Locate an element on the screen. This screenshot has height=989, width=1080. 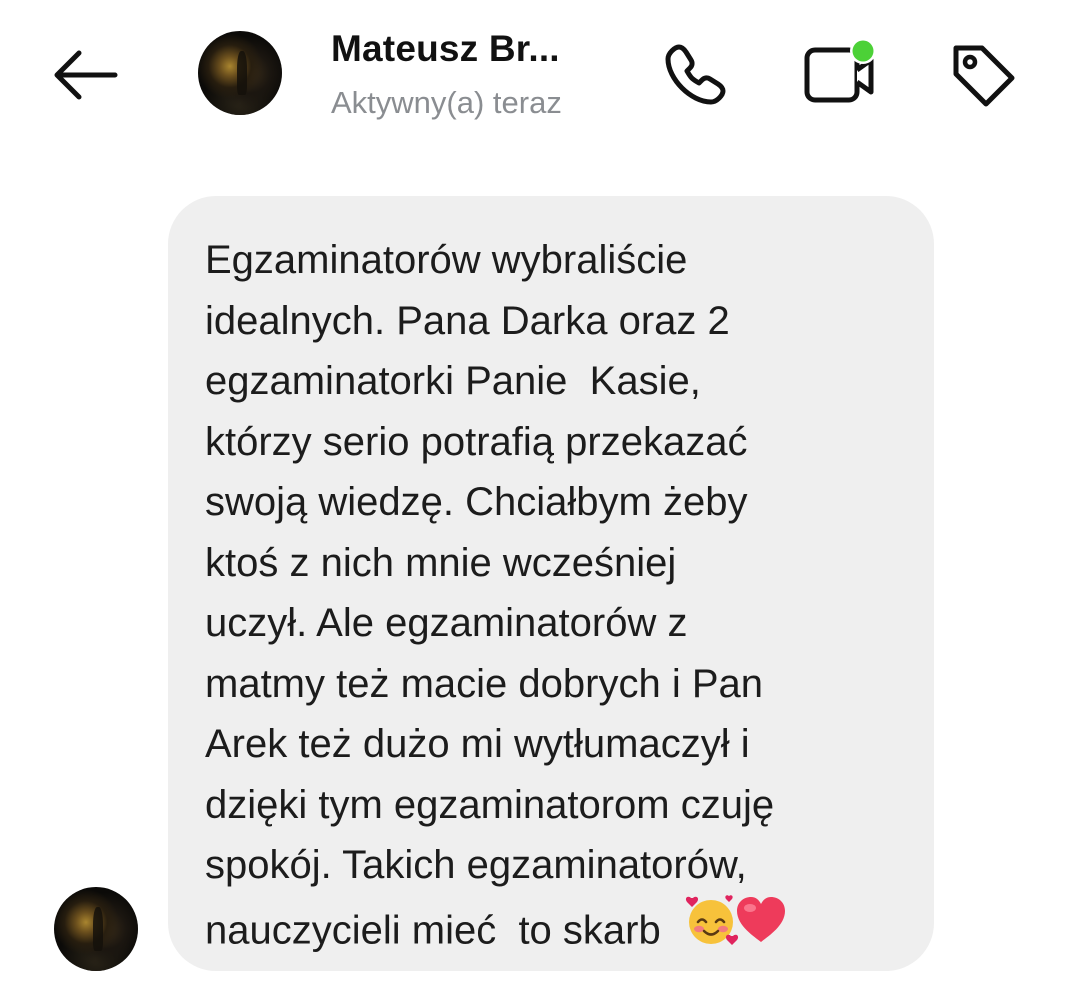
sender-avatar is located at coordinates (96, 929).